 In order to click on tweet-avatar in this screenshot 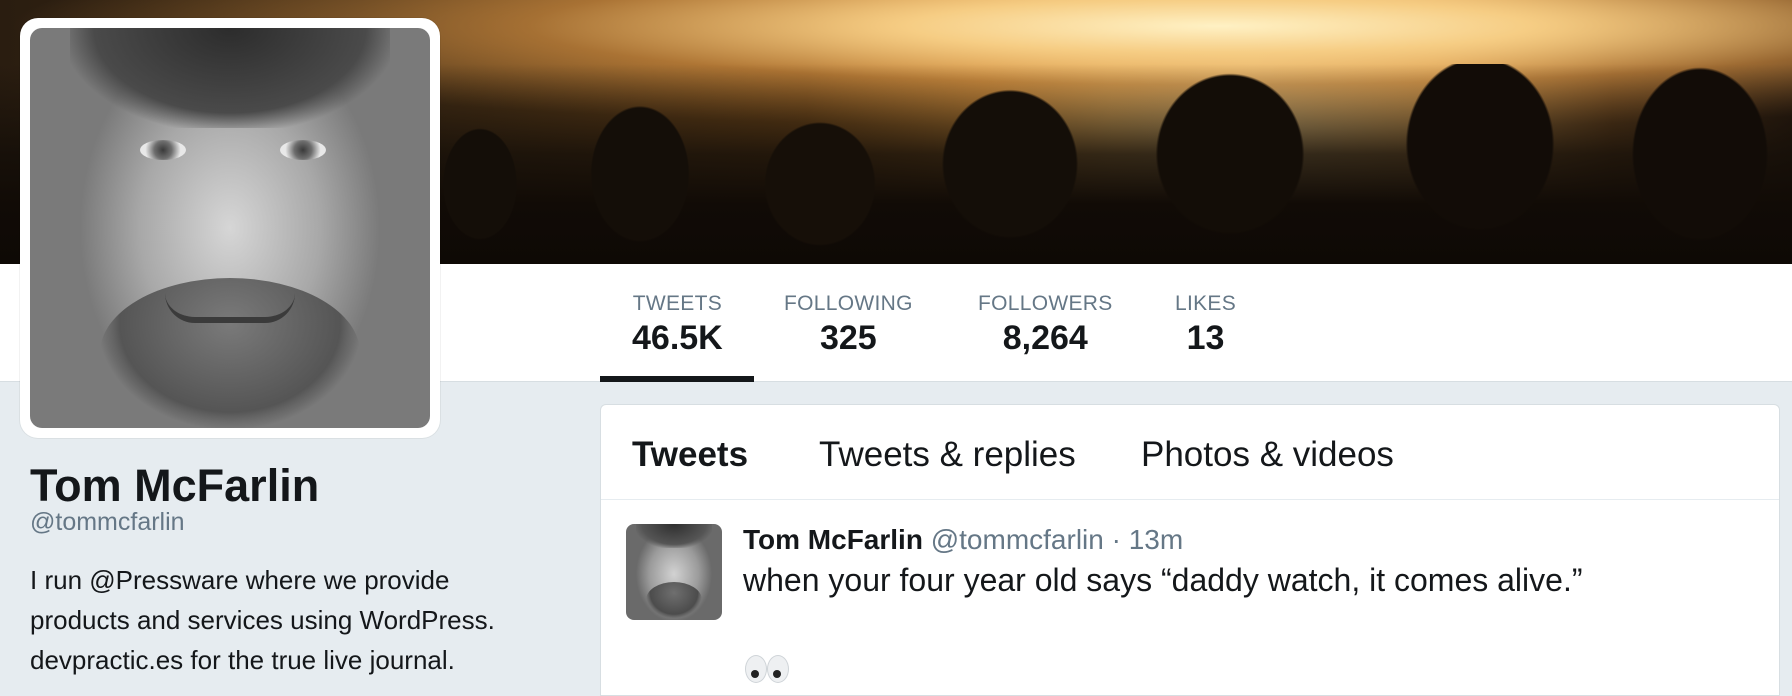, I will do `click(674, 572)`.